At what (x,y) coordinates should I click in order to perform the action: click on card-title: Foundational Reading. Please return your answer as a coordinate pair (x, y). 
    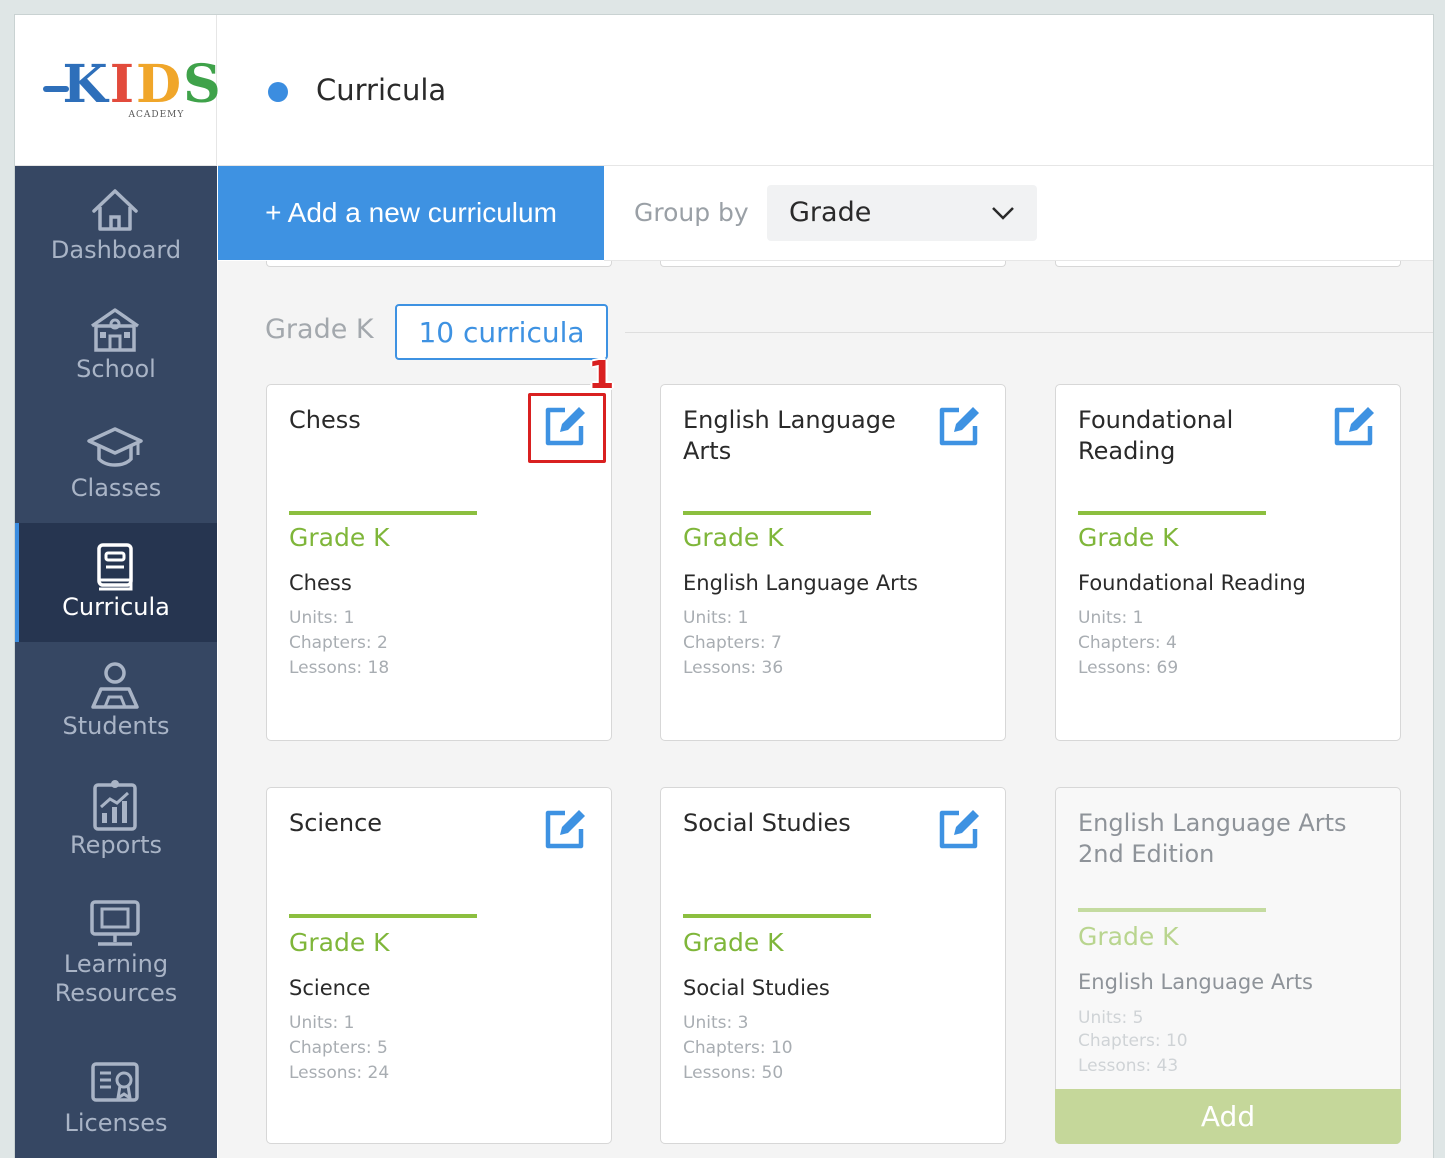
    Looking at the image, I should click on (1156, 435).